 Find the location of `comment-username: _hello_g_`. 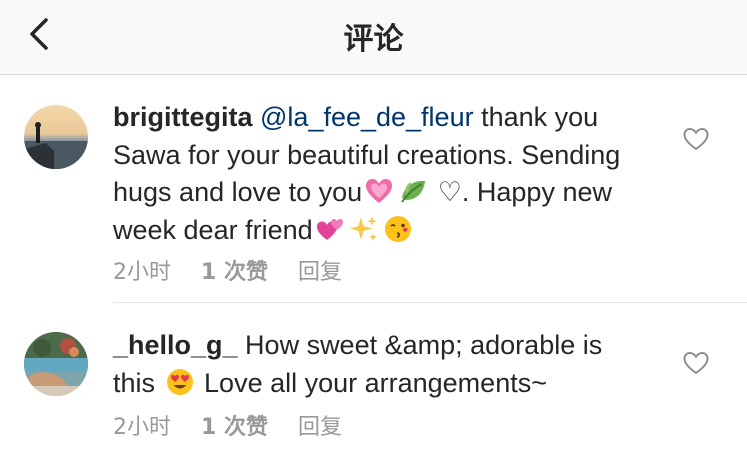

comment-username: _hello_g_ is located at coordinates (175, 345).